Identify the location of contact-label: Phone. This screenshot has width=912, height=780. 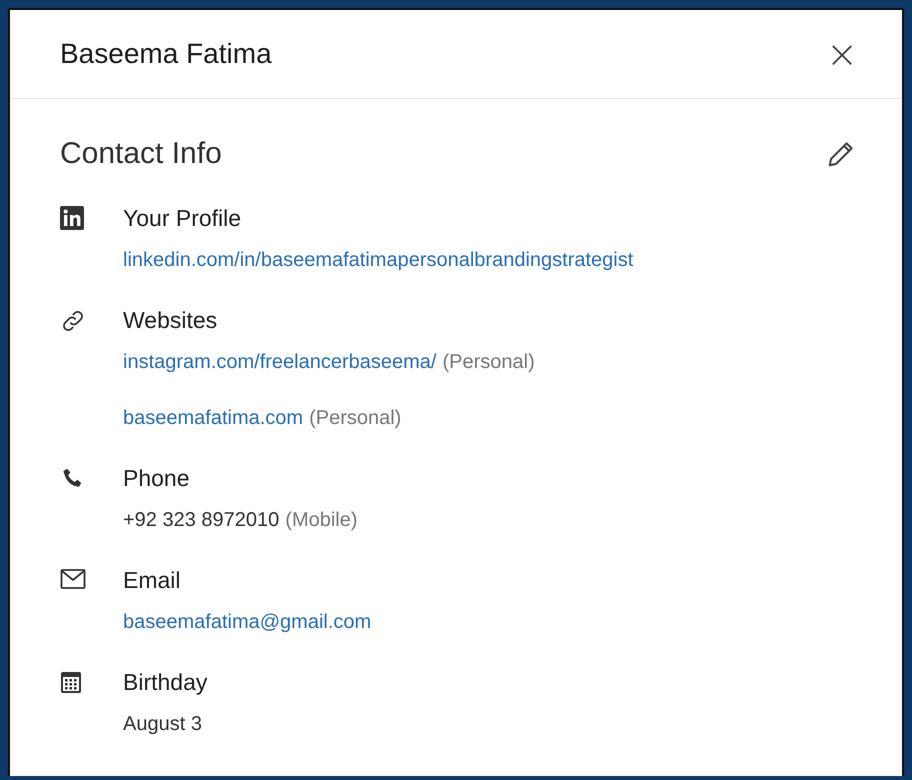
(157, 478).